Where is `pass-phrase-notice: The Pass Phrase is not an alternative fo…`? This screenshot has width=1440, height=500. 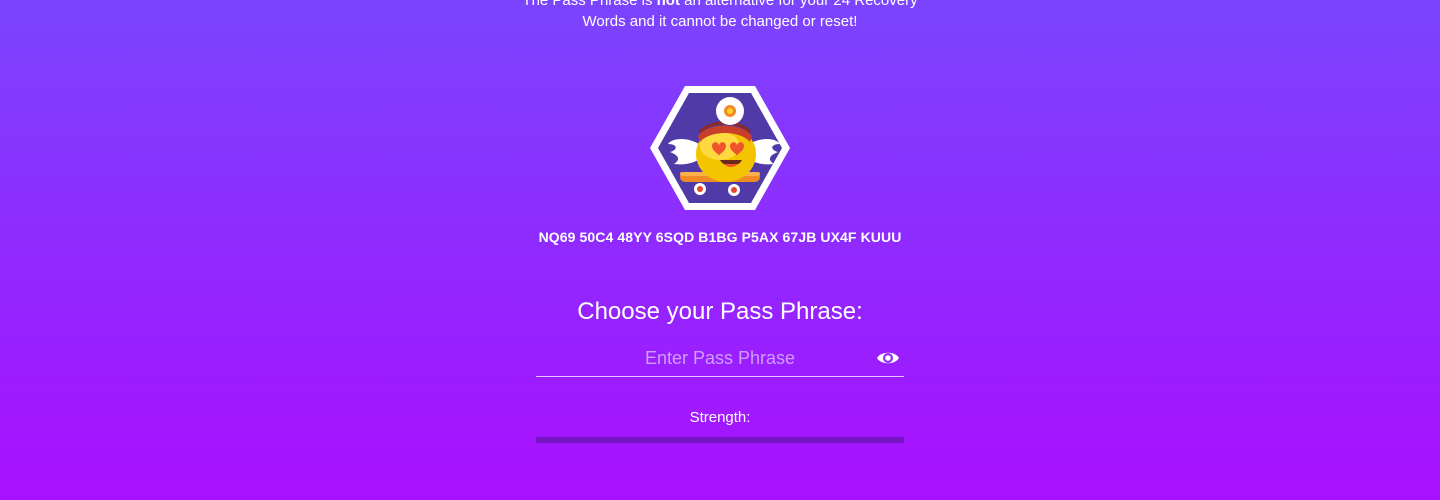
pass-phrase-notice: The Pass Phrase is not an alternative fo… is located at coordinates (720, 16).